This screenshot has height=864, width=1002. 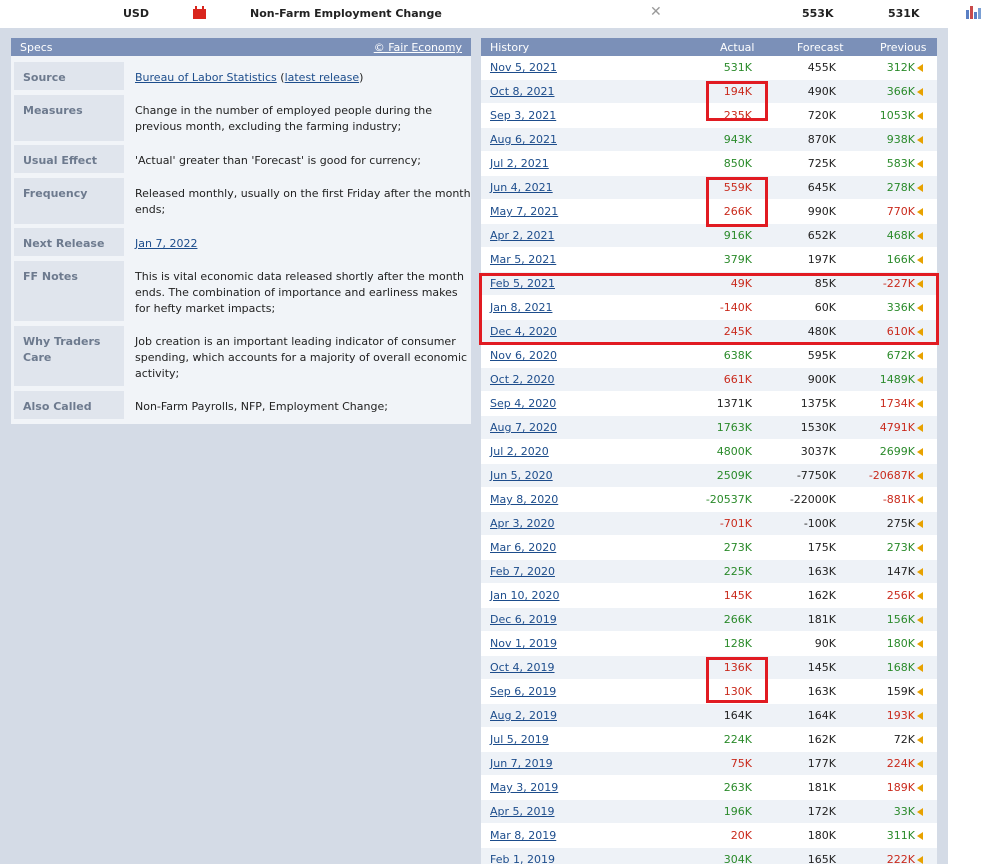 What do you see at coordinates (523, 331) in the screenshot?
I see `history-date-link: Dec 4, 2020` at bounding box center [523, 331].